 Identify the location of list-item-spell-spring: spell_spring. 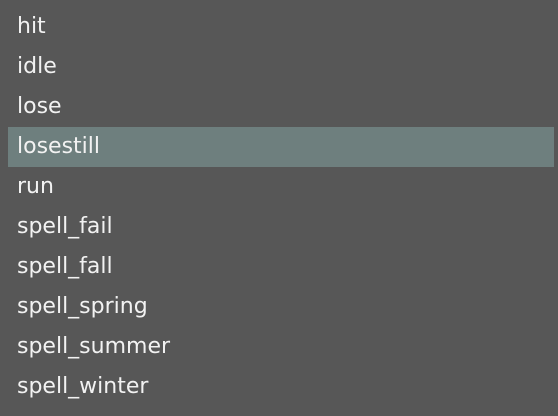
(281, 307).